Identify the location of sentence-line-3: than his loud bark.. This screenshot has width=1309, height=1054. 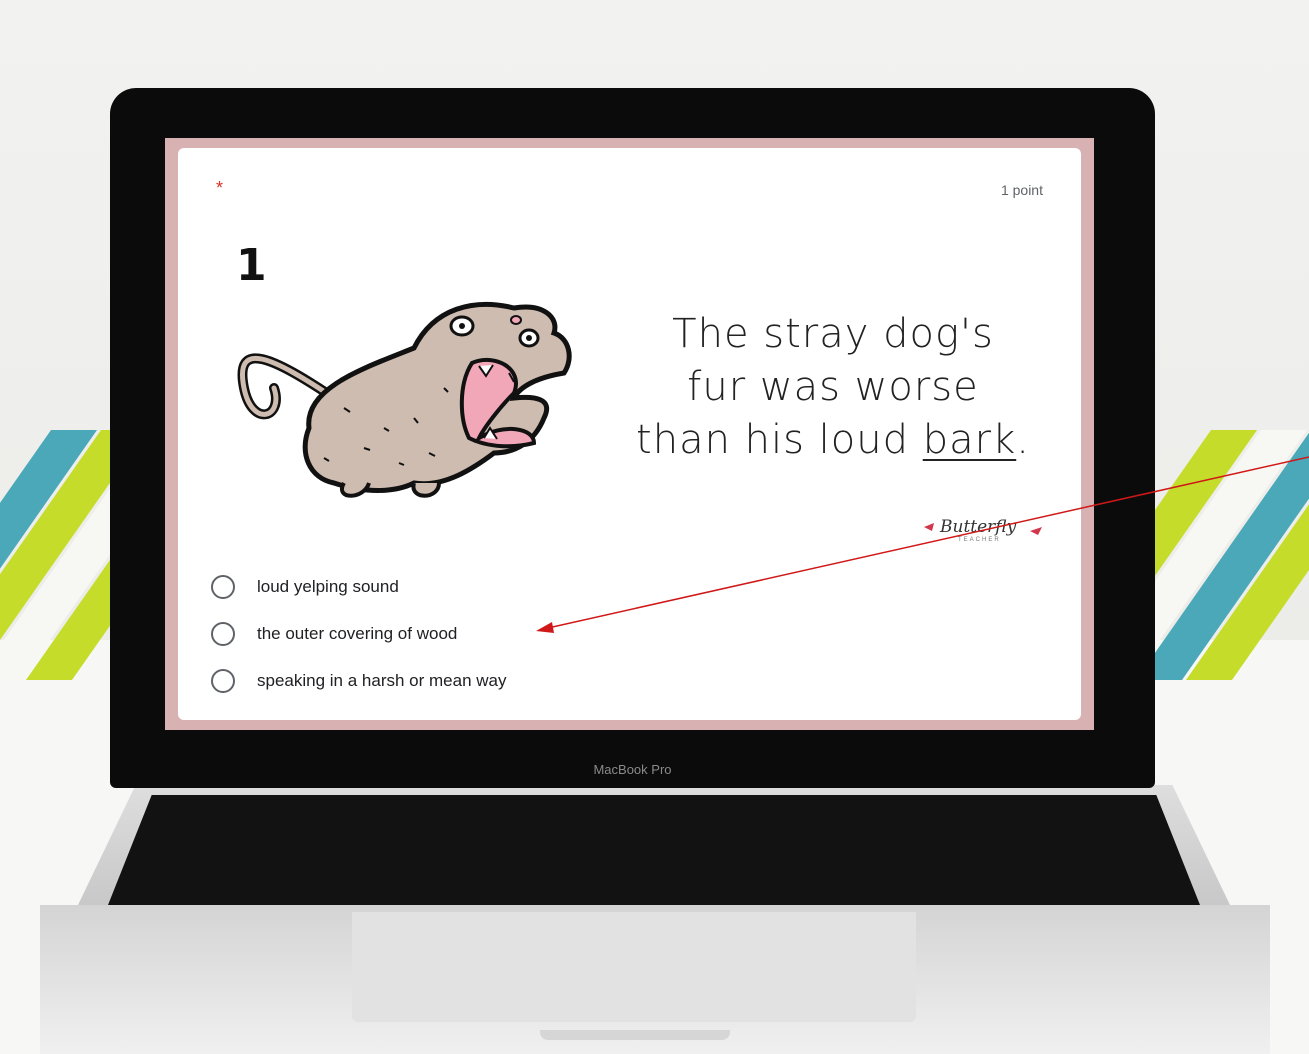
(833, 440).